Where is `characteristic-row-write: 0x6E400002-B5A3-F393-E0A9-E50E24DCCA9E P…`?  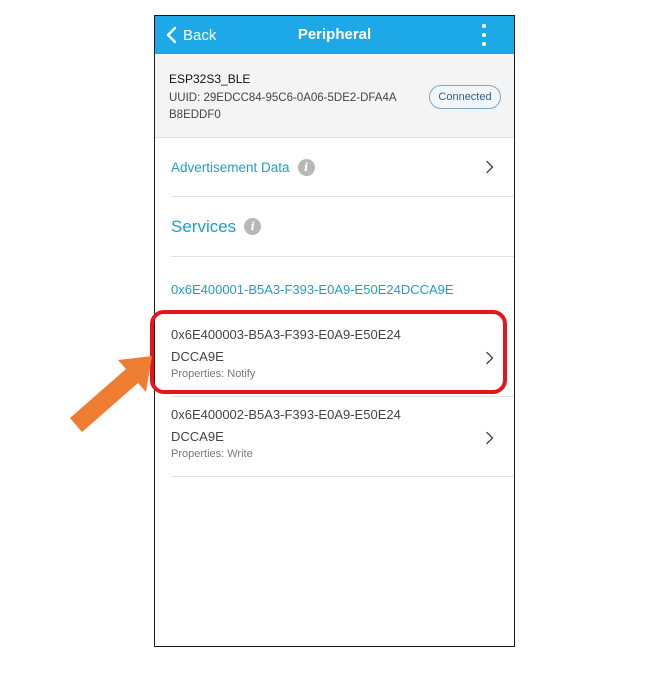 characteristic-row-write: 0x6E400002-B5A3-F393-E0A9-E50E24DCCA9E P… is located at coordinates (342, 438).